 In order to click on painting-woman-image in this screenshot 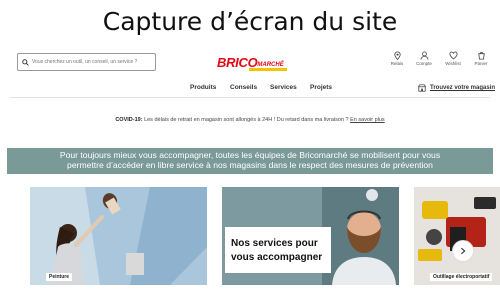, I will do `click(118, 236)`.